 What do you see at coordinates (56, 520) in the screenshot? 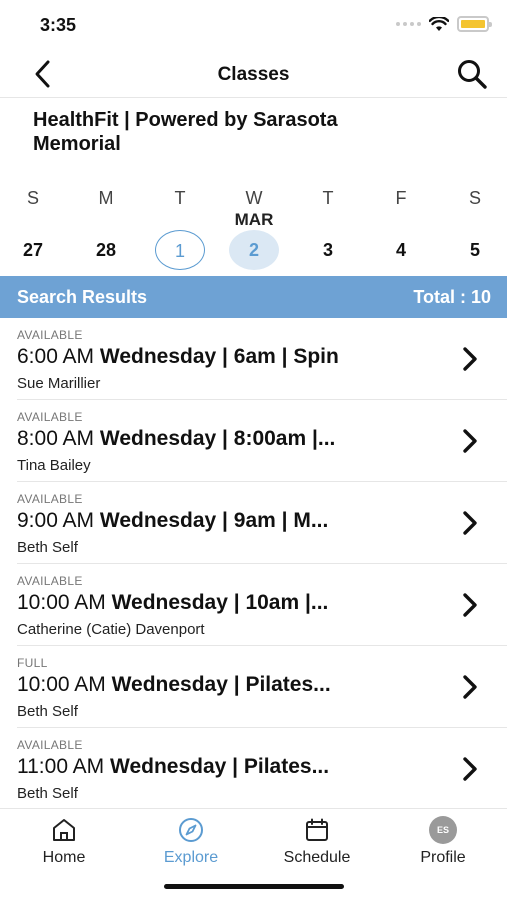
I see `class-time: 9:00 AM` at bounding box center [56, 520].